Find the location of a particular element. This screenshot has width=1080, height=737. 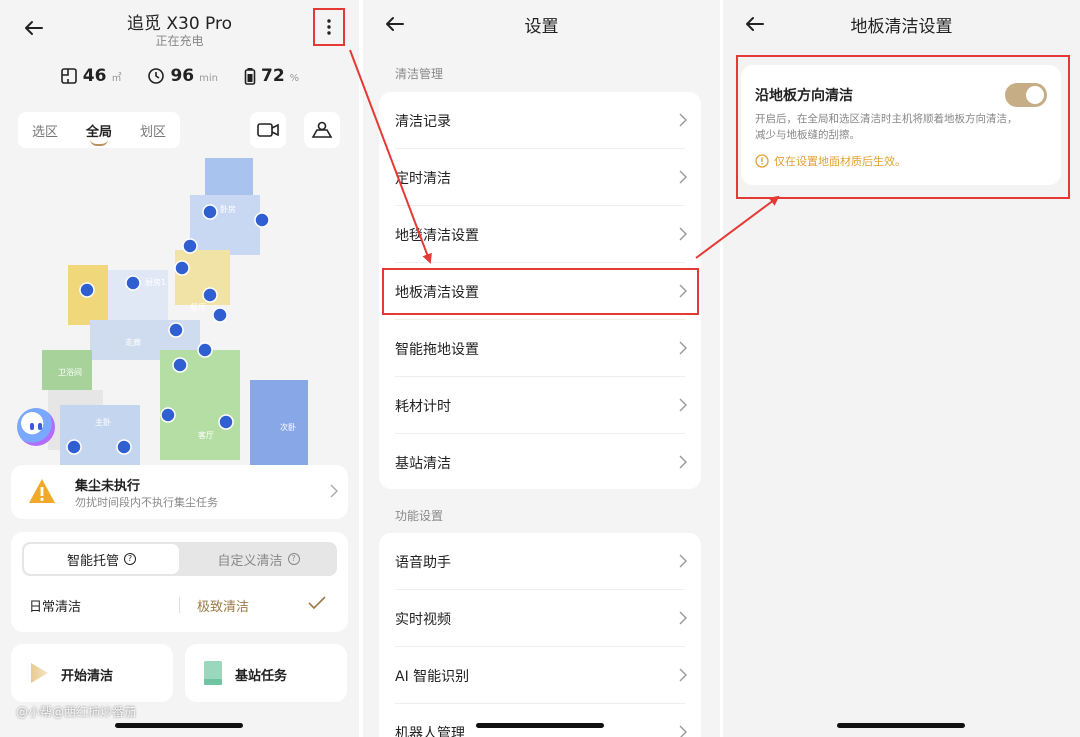

daily-clean-option: 日常清洁 is located at coordinates (55, 605).